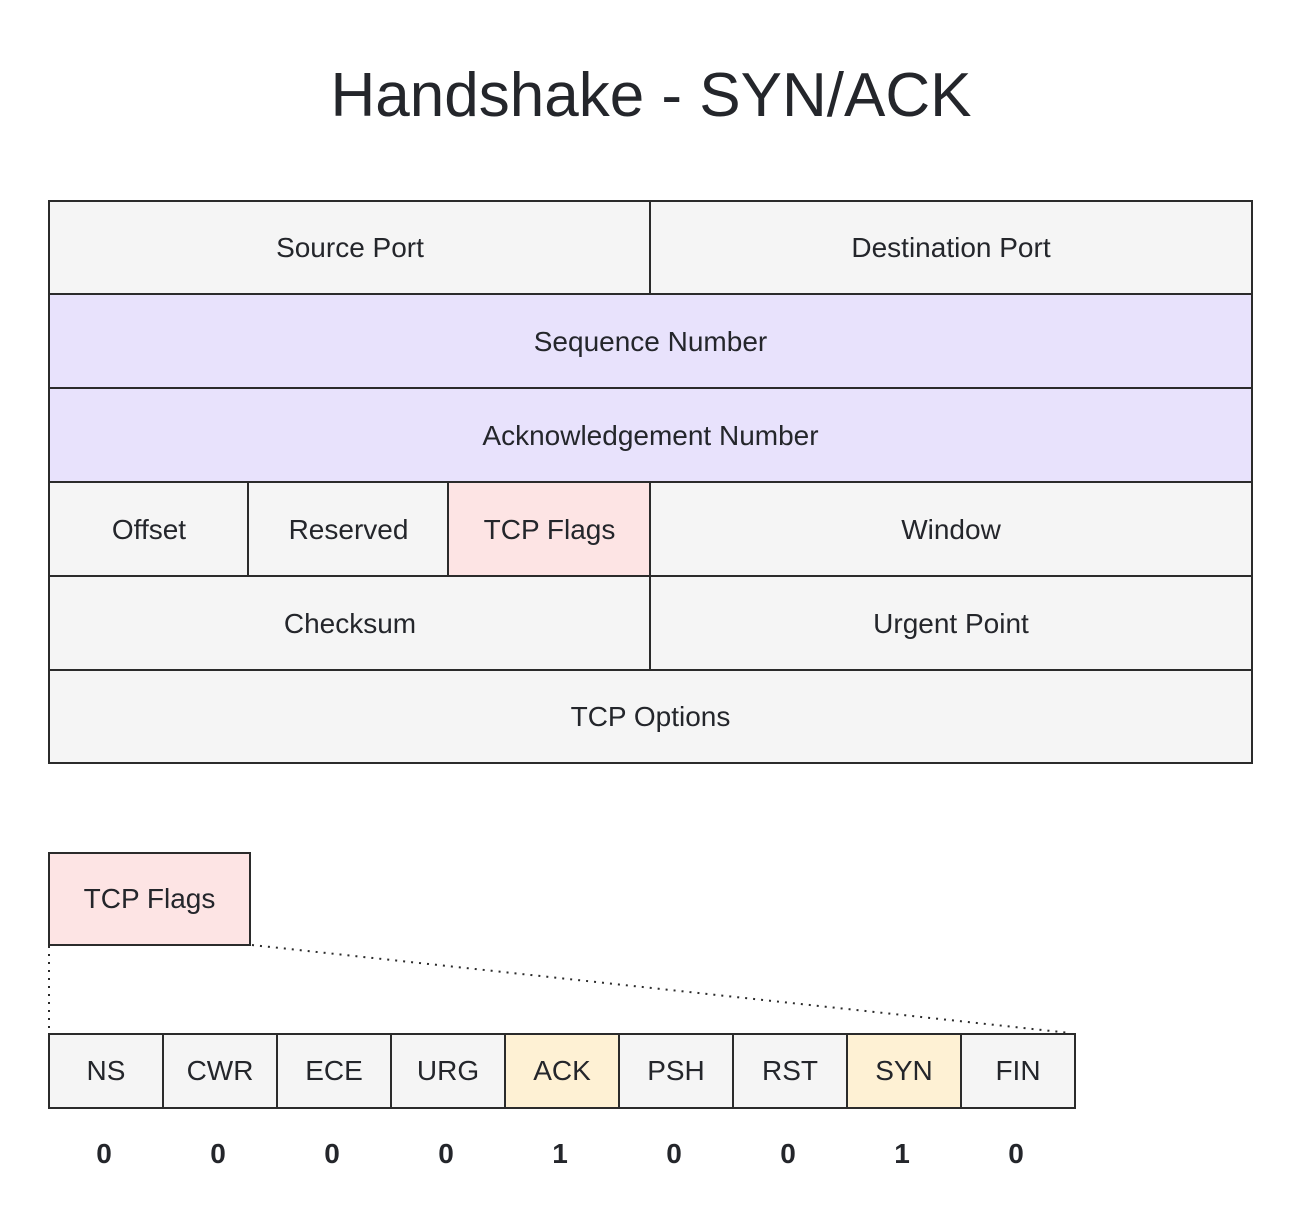  I want to click on flag-syn: SYN, so click(904, 1071).